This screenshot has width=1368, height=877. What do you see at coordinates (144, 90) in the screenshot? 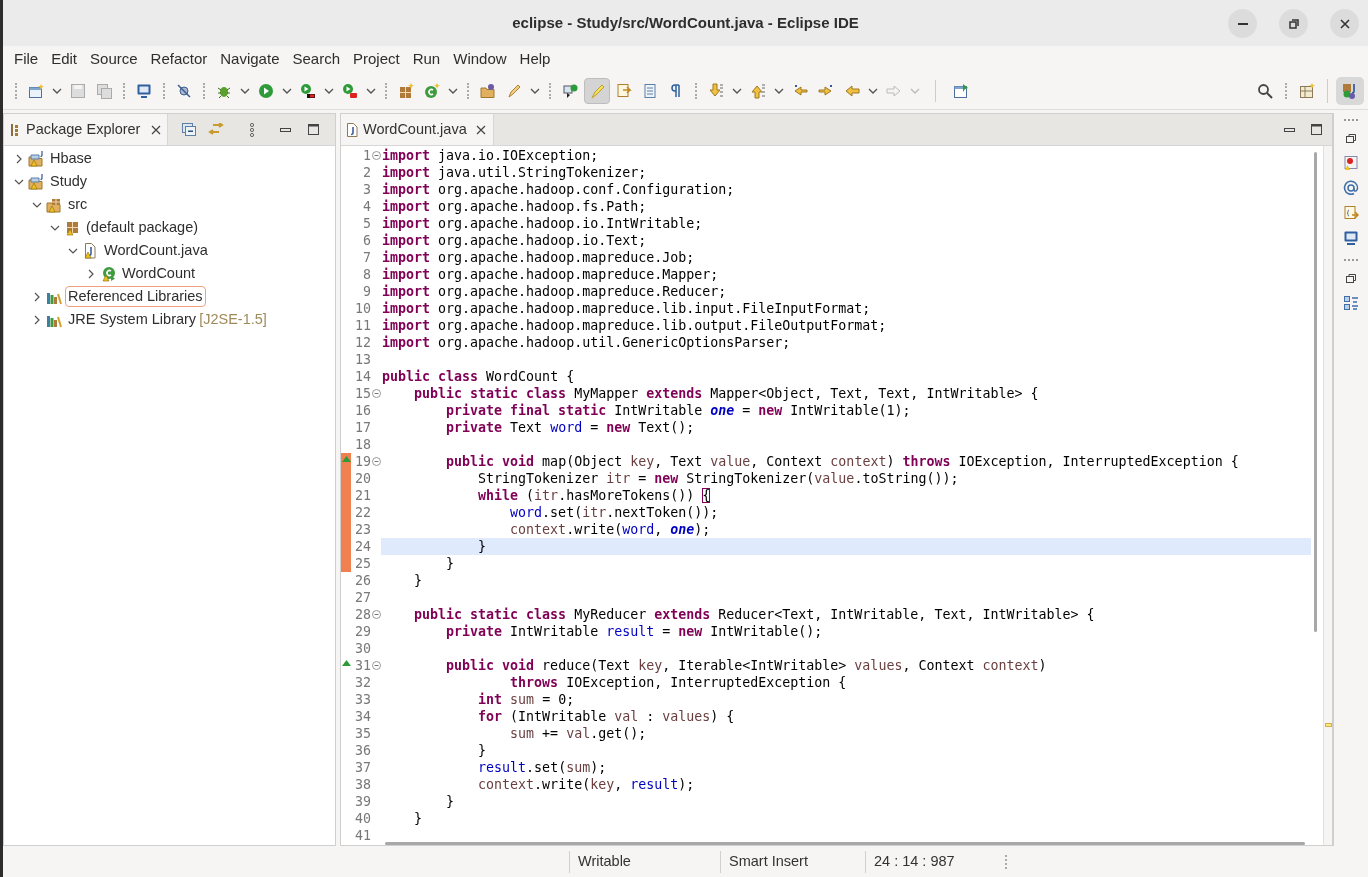
I see `monitor-icon` at bounding box center [144, 90].